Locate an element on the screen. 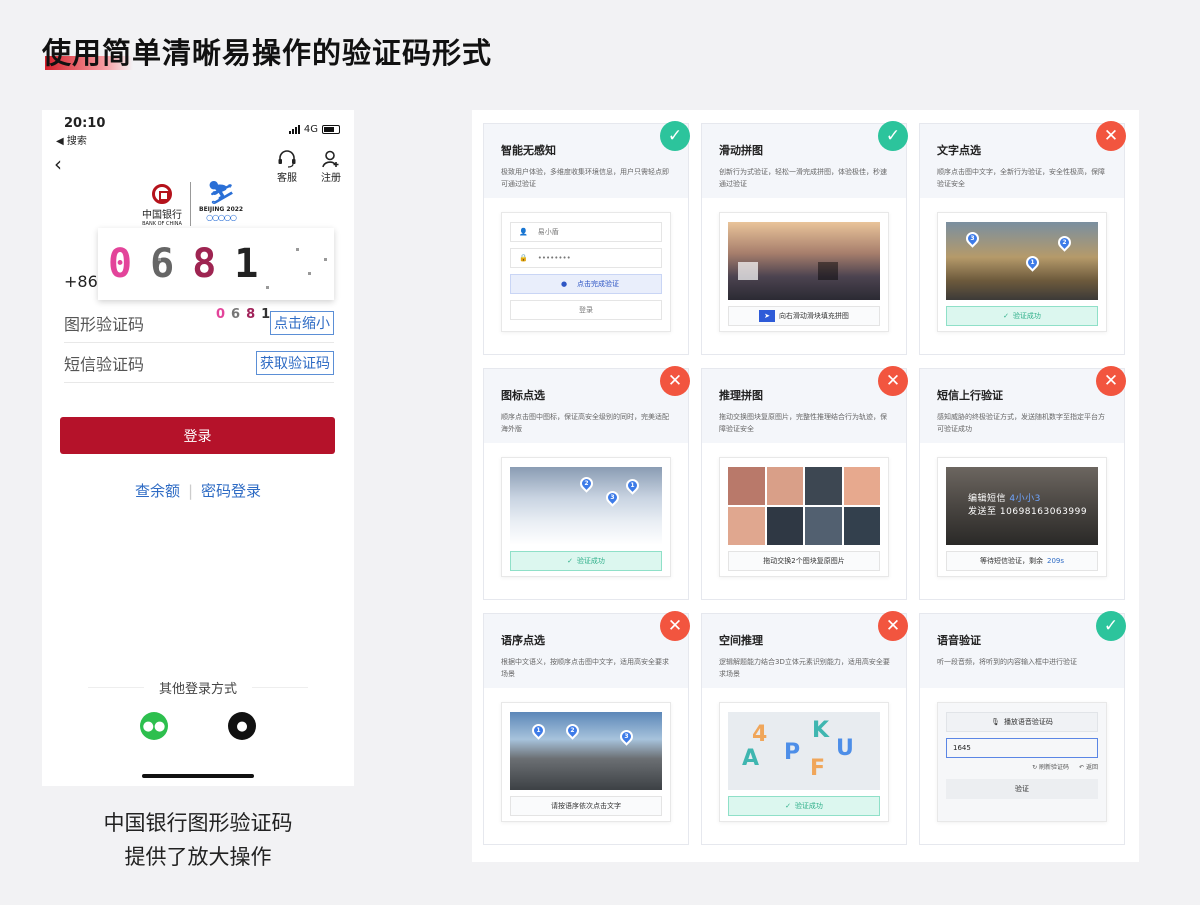 The height and width of the screenshot is (905, 1200). username-field: 👤 易小盾 is located at coordinates (586, 232).